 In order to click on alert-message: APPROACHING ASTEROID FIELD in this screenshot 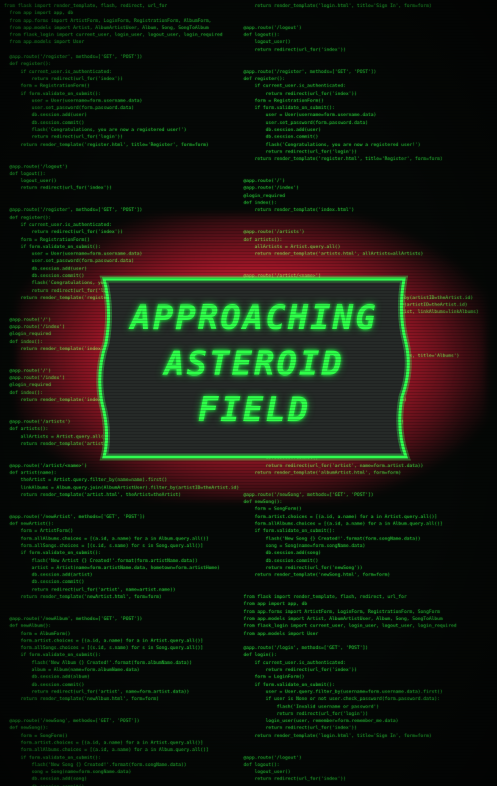, I will do `click(254, 364)`.